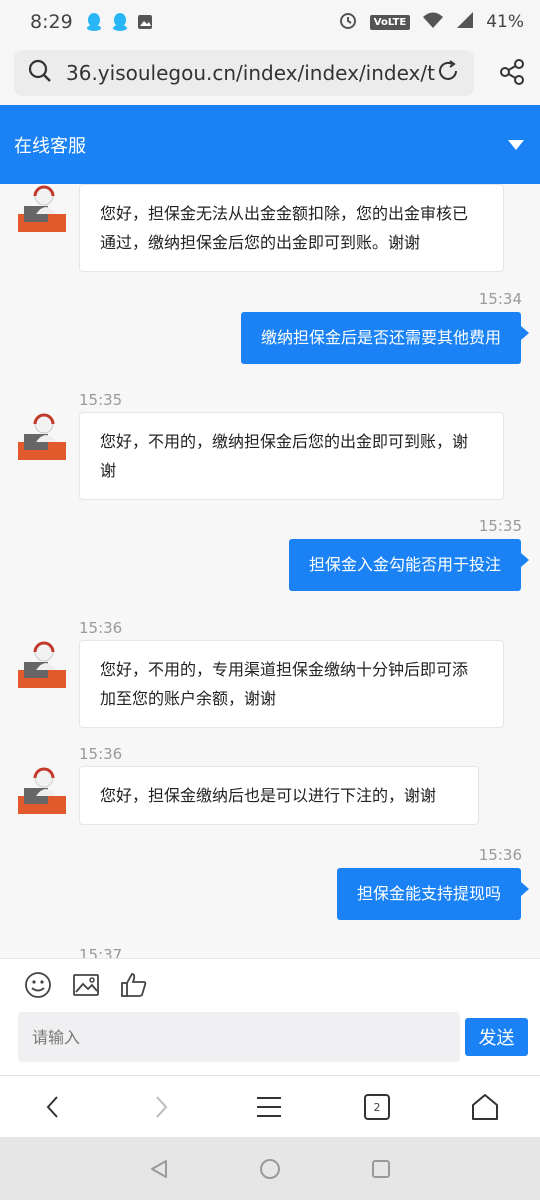  What do you see at coordinates (291, 456) in the screenshot?
I see `message-bubble-incoming: 您好，不用的，缴纳担保金后您的出金即可到账，谢谢` at bounding box center [291, 456].